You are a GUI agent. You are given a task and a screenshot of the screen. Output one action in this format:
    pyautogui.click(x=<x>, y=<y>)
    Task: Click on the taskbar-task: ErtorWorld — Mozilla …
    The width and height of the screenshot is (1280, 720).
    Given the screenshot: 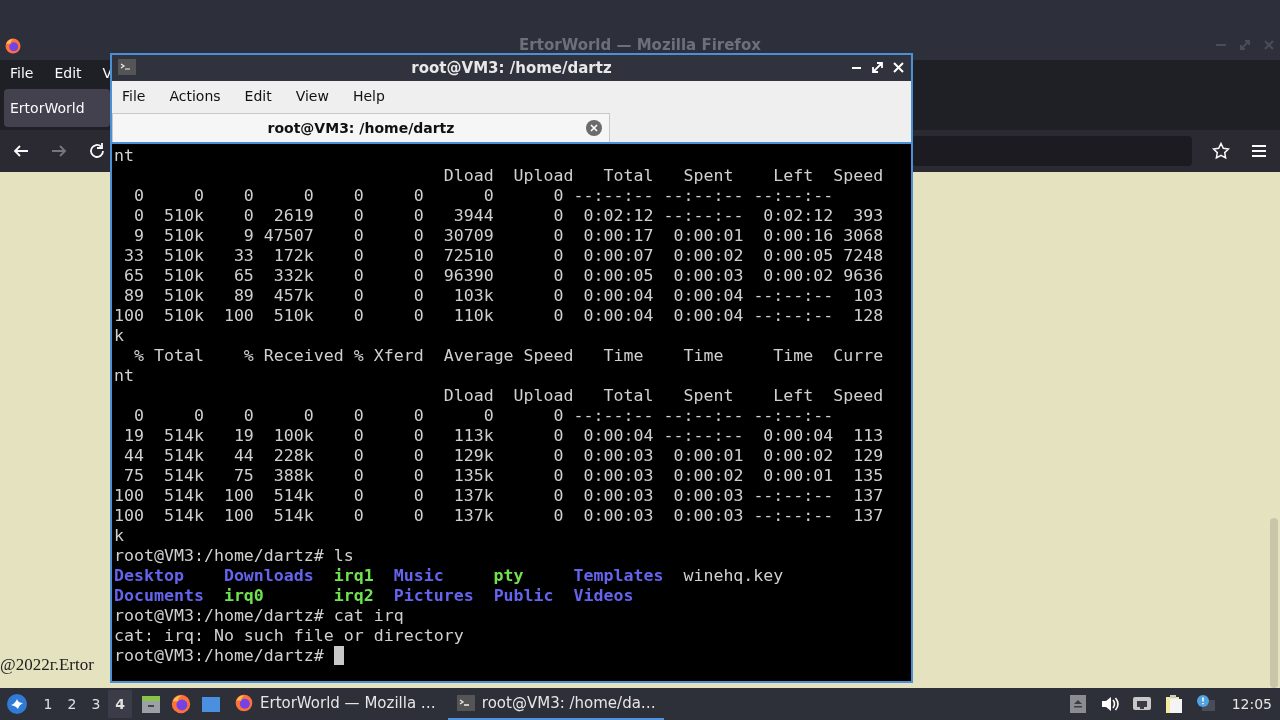 What is the action you would take?
    pyautogui.click(x=335, y=704)
    